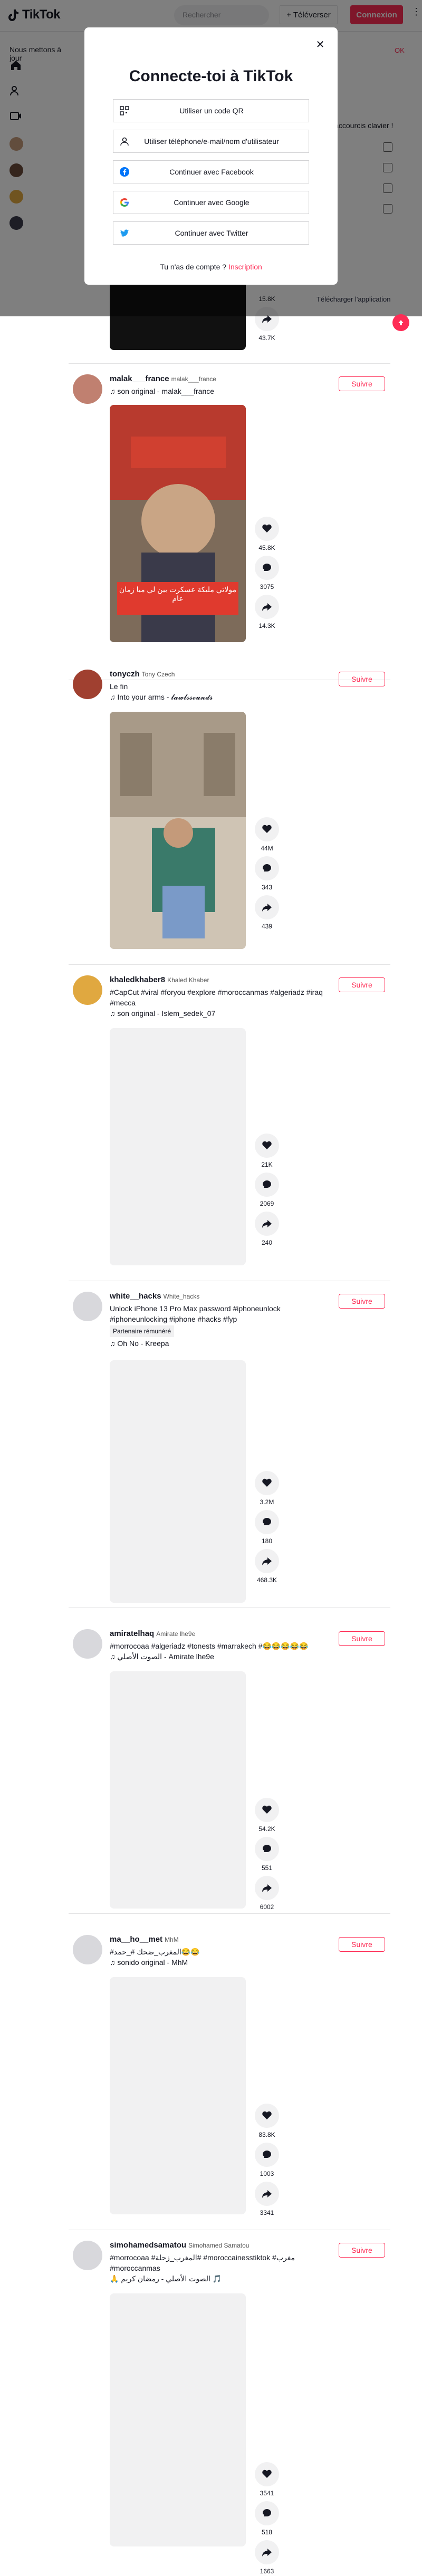 This screenshot has width=422, height=2576. I want to click on twitter-login-option: Continuer avec Twitter, so click(211, 233).